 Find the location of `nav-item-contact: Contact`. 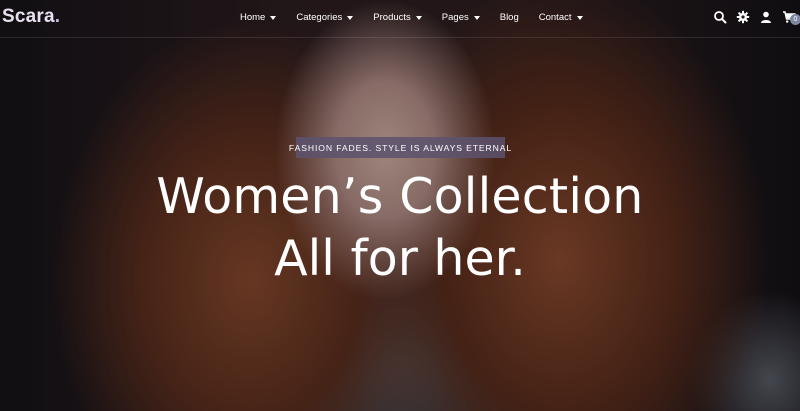

nav-item-contact: Contact is located at coordinates (561, 17).